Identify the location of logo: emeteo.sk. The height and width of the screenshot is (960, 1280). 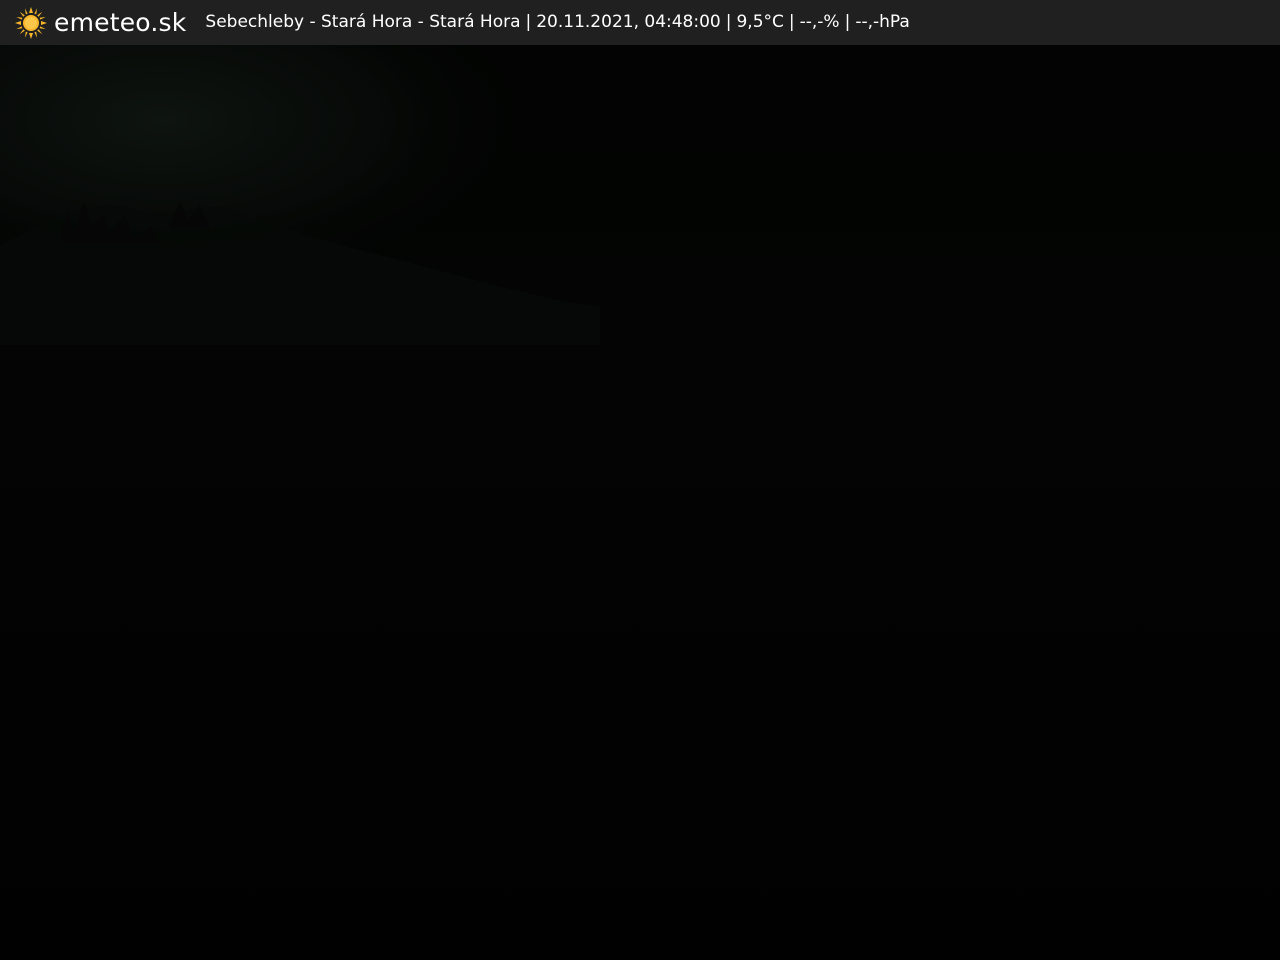
(100, 22).